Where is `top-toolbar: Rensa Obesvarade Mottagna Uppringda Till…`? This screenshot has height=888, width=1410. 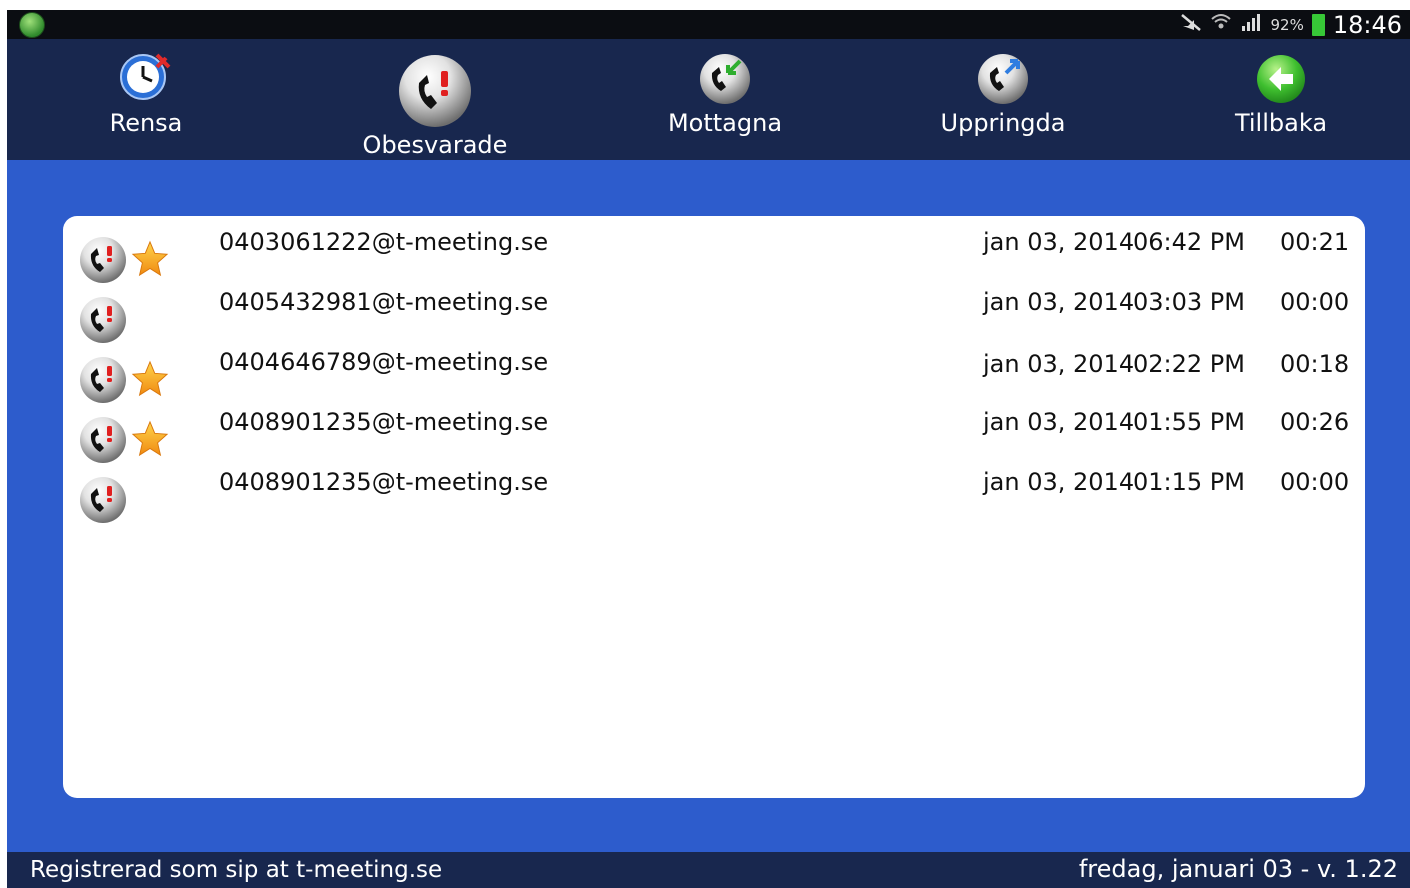 top-toolbar: Rensa Obesvarade Mottagna Uppringda Till… is located at coordinates (708, 99).